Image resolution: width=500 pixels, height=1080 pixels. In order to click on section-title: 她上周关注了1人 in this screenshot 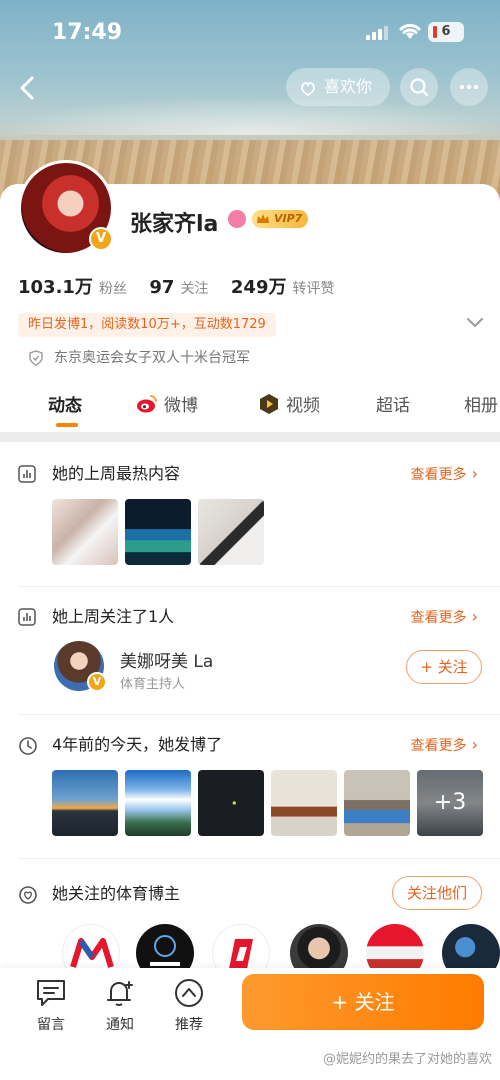, I will do `click(113, 616)`.